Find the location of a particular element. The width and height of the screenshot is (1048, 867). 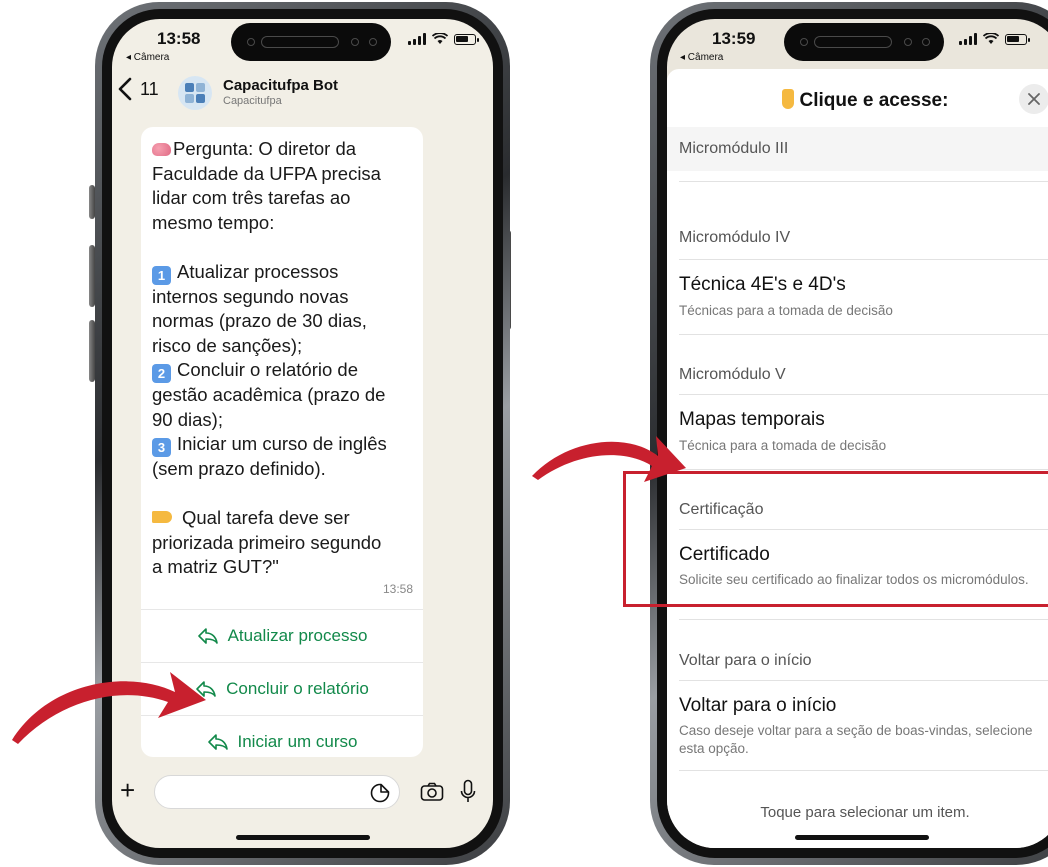

back-button: 11 is located at coordinates (138, 89).